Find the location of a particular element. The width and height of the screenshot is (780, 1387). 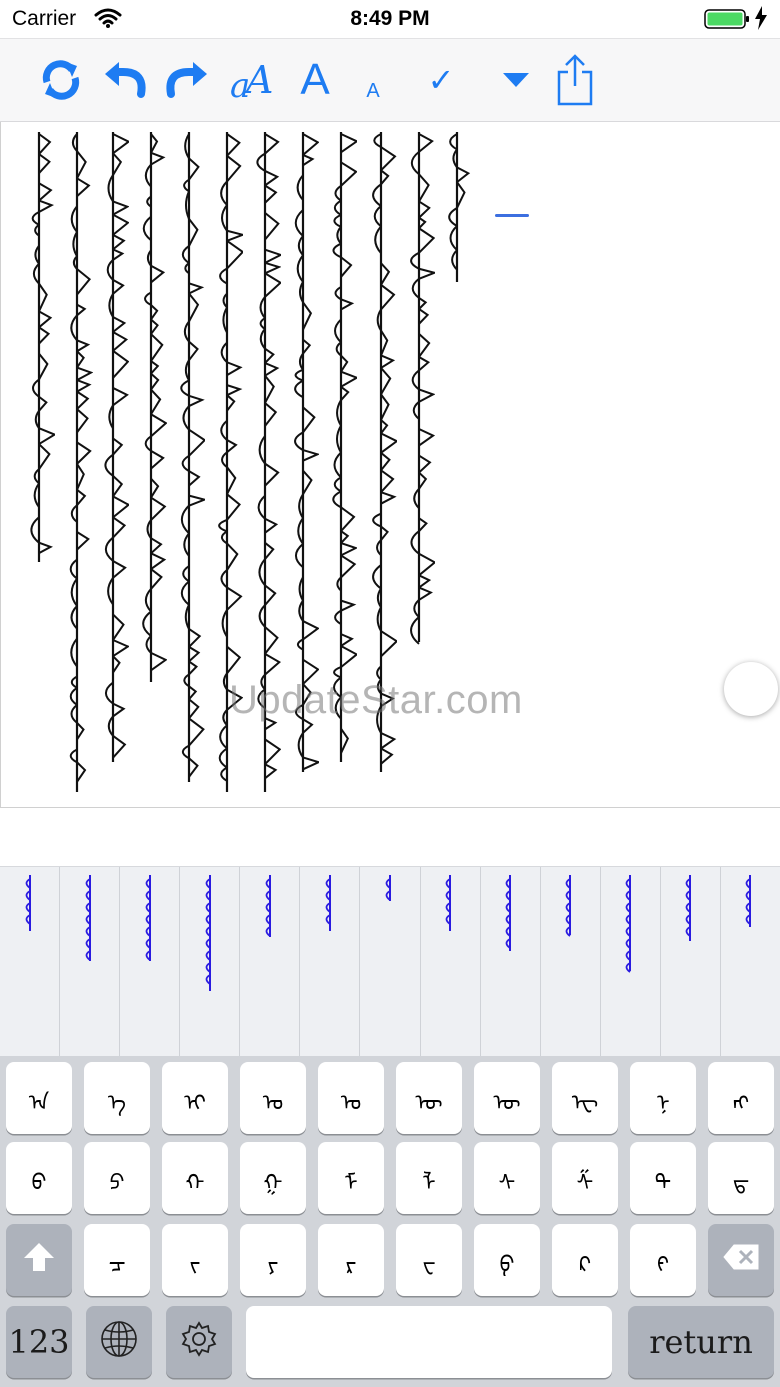

refresh-button is located at coordinates (61, 80).